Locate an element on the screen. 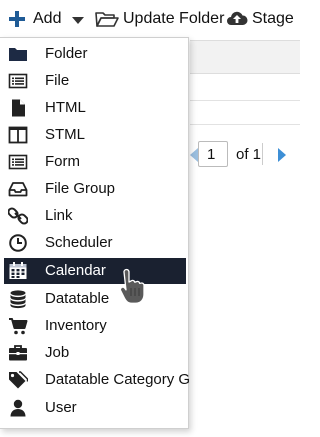 Image resolution: width=320 pixels, height=437 pixels. menu-item-label: File Group is located at coordinates (80, 188).